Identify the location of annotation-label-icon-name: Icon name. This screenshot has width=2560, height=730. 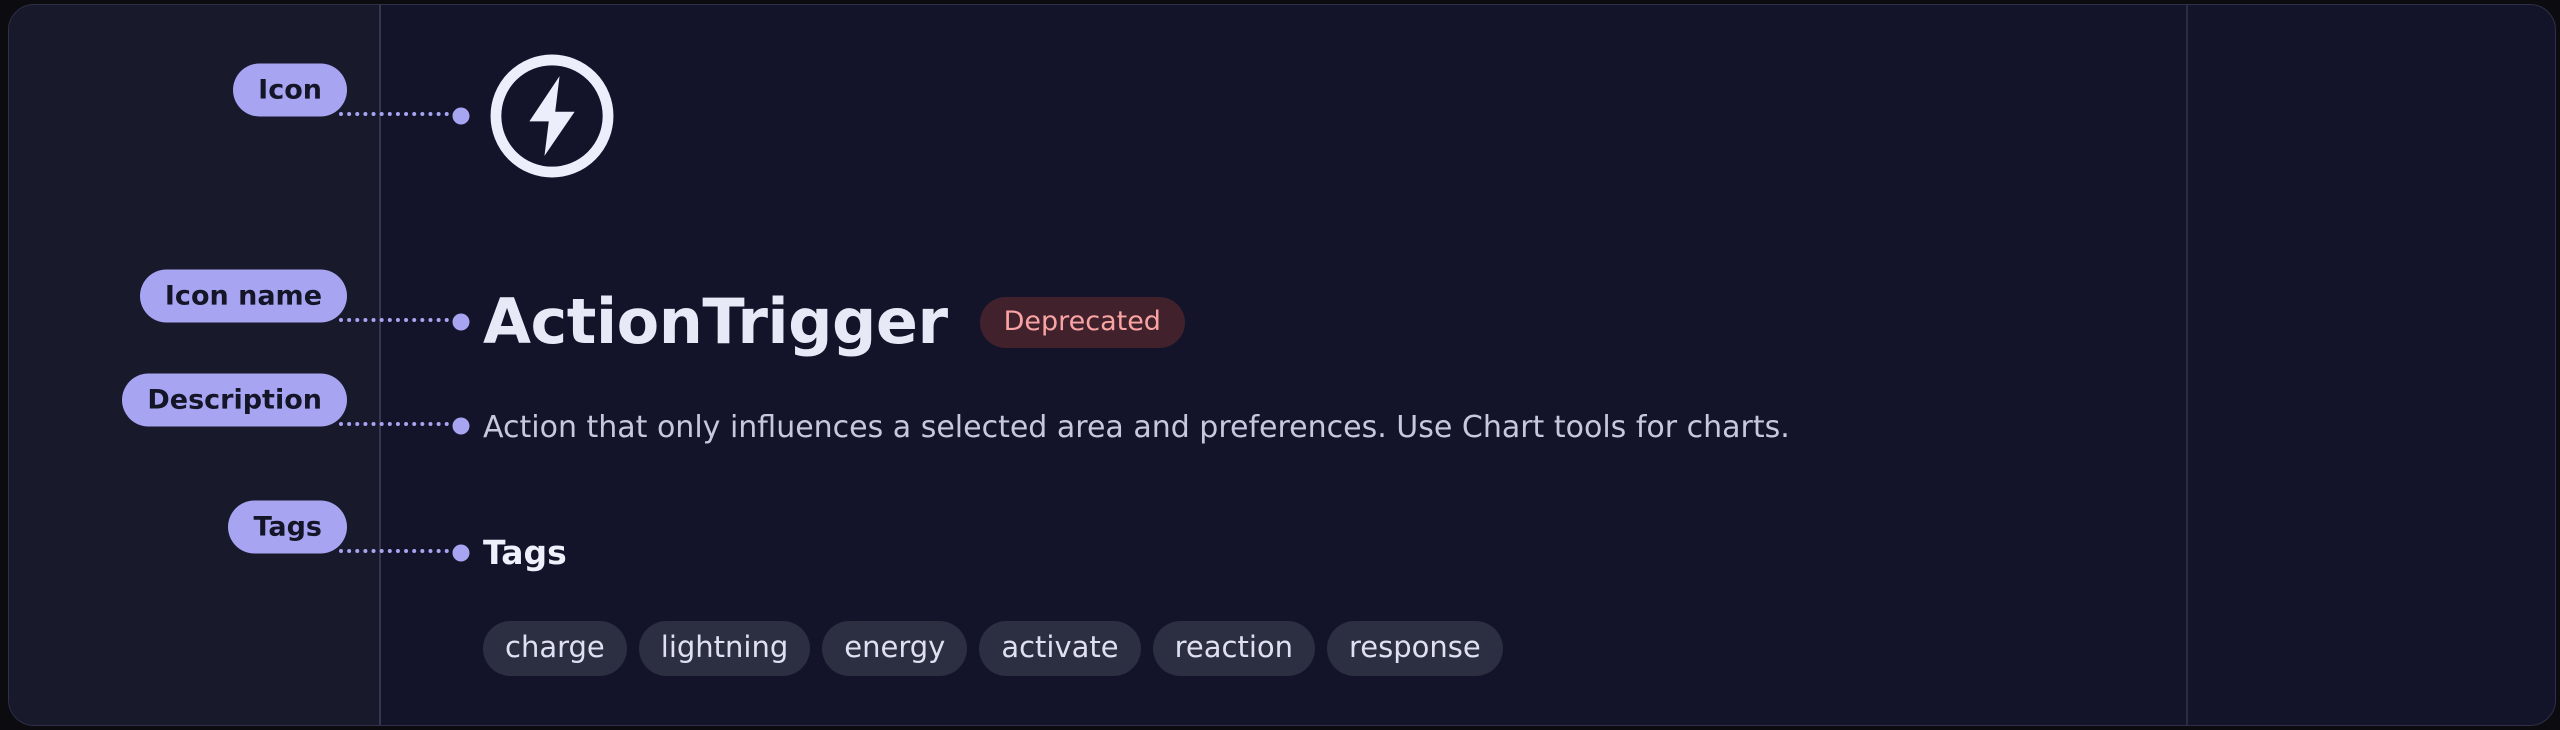
(243, 295).